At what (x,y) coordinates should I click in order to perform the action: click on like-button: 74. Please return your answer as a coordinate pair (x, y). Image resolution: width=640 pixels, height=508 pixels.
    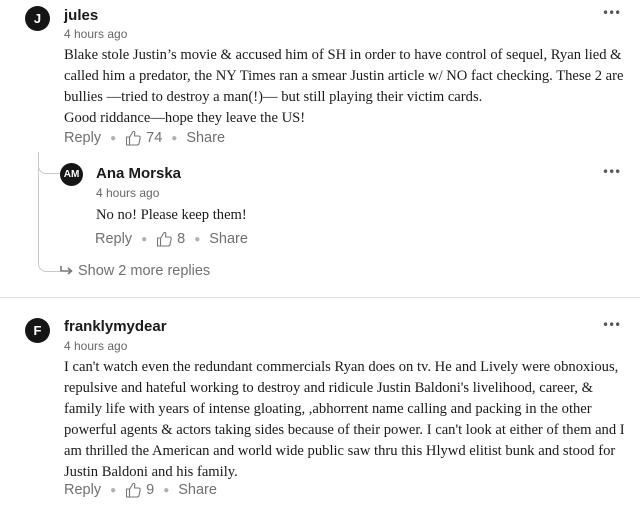
    Looking at the image, I should click on (143, 138).